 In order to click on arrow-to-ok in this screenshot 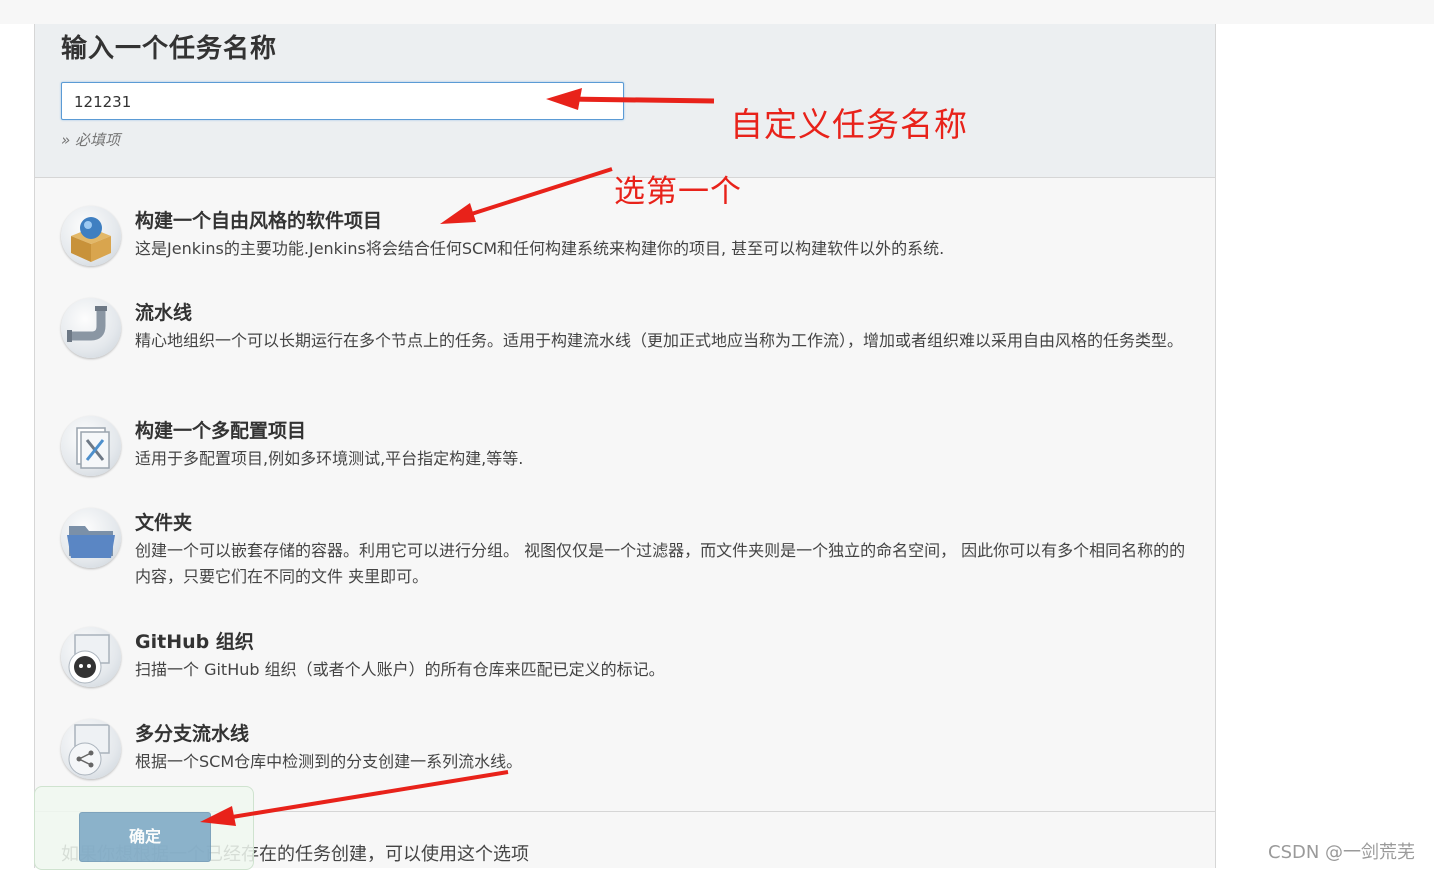, I will do `click(367, 795)`.